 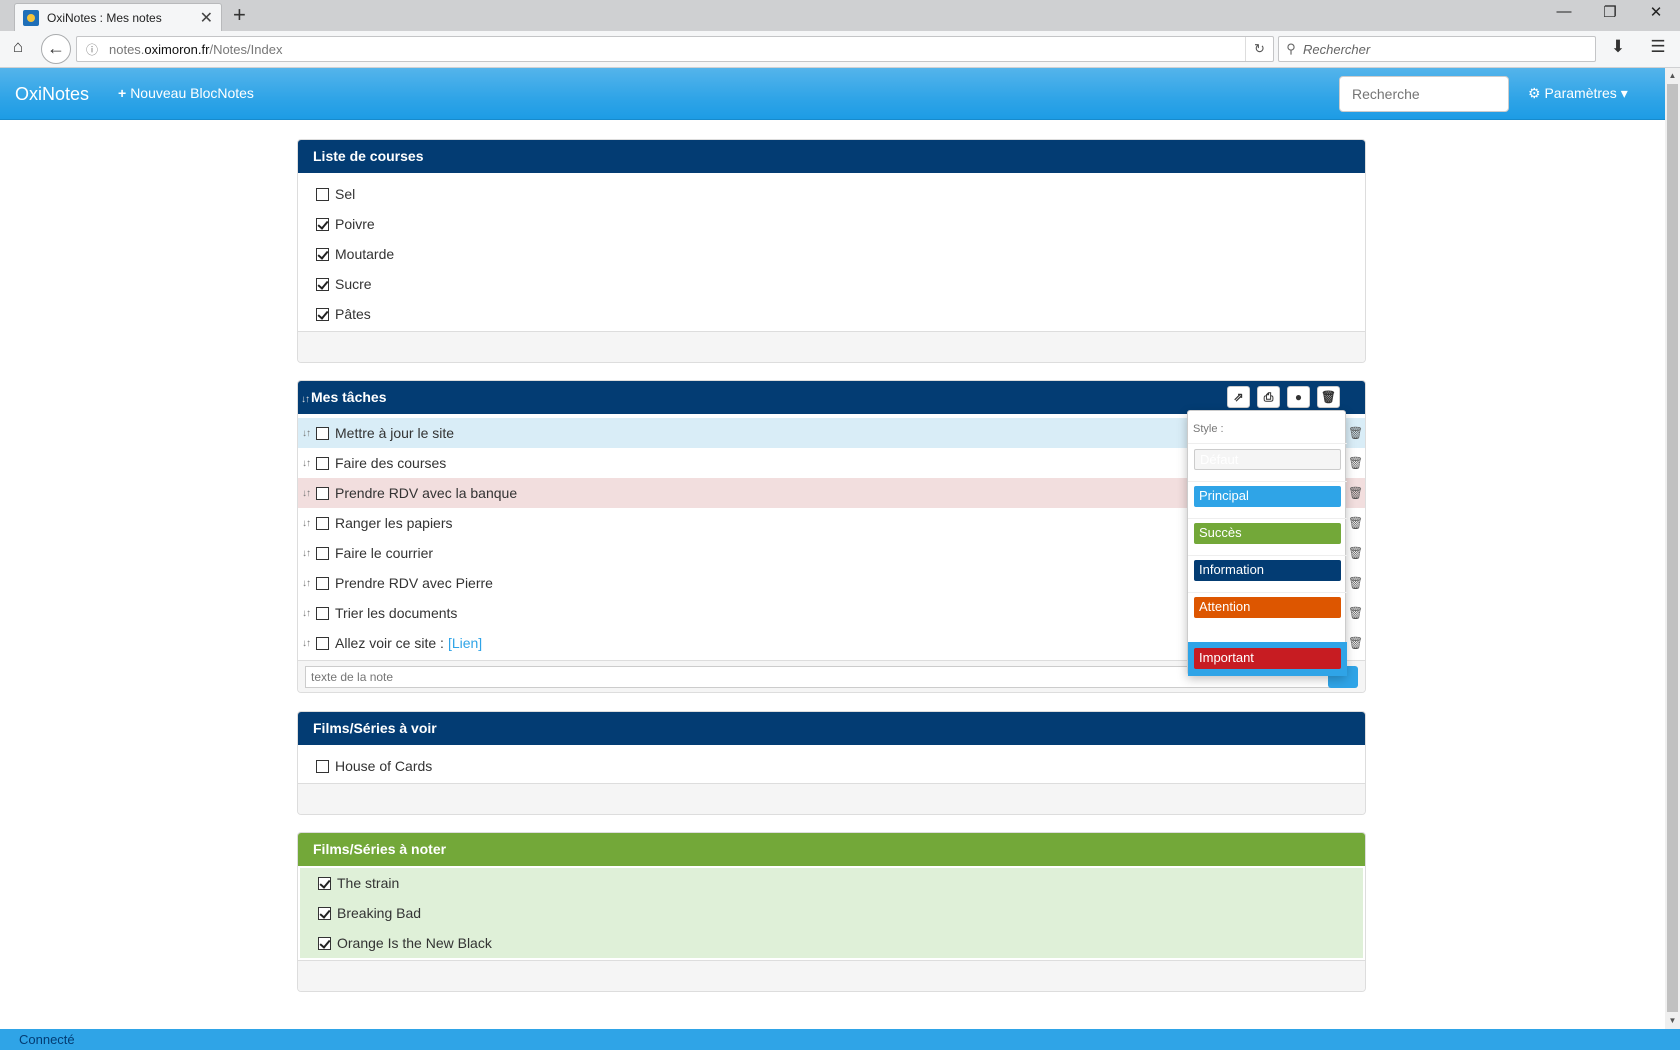 I want to click on style-option-selected-row: Important, so click(x=1267, y=659).